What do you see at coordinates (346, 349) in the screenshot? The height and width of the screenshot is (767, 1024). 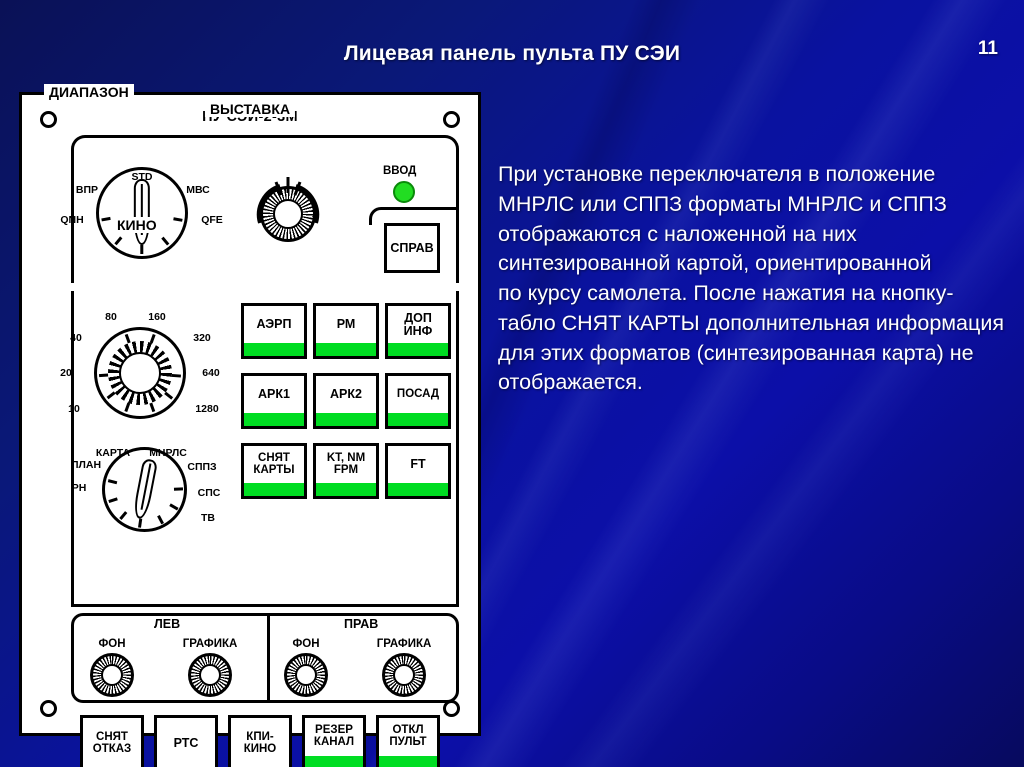 I see `button-rm-lamp` at bounding box center [346, 349].